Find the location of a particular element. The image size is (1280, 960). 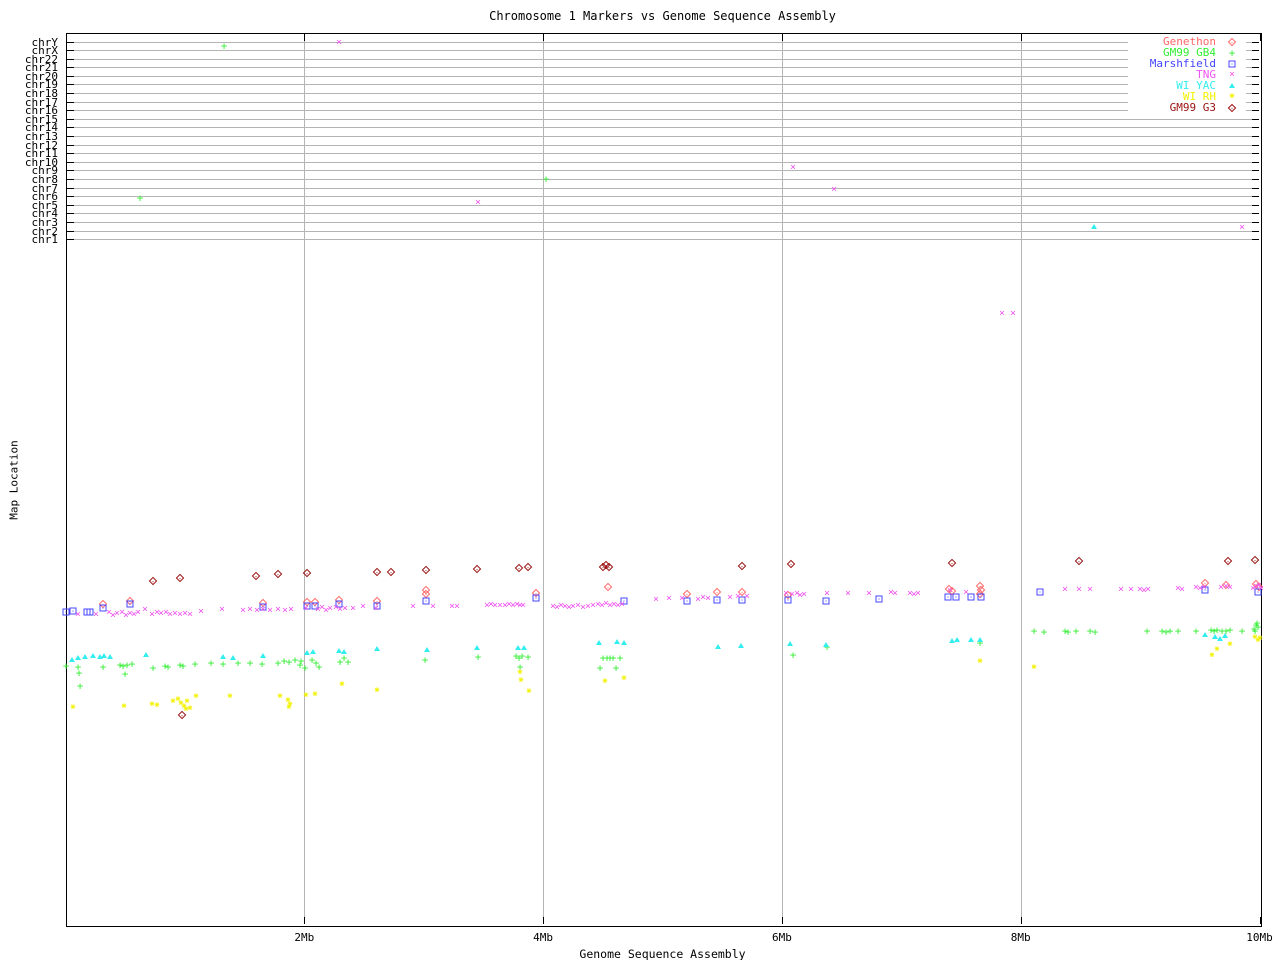

legend-row: Marshfield is located at coordinates (1187, 63).